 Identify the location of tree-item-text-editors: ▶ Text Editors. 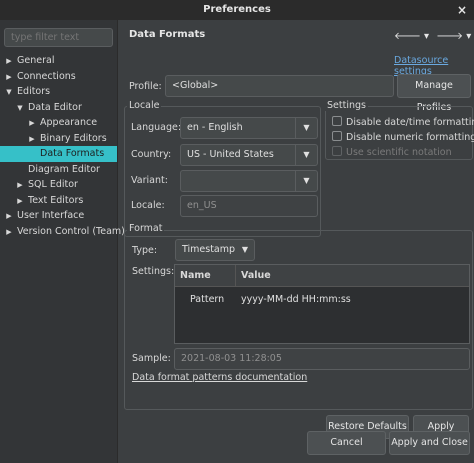
(58, 201).